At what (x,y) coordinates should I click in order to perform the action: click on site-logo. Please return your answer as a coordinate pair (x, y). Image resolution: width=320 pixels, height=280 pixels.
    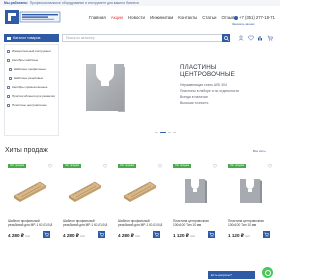
    Looking at the image, I should click on (33, 17).